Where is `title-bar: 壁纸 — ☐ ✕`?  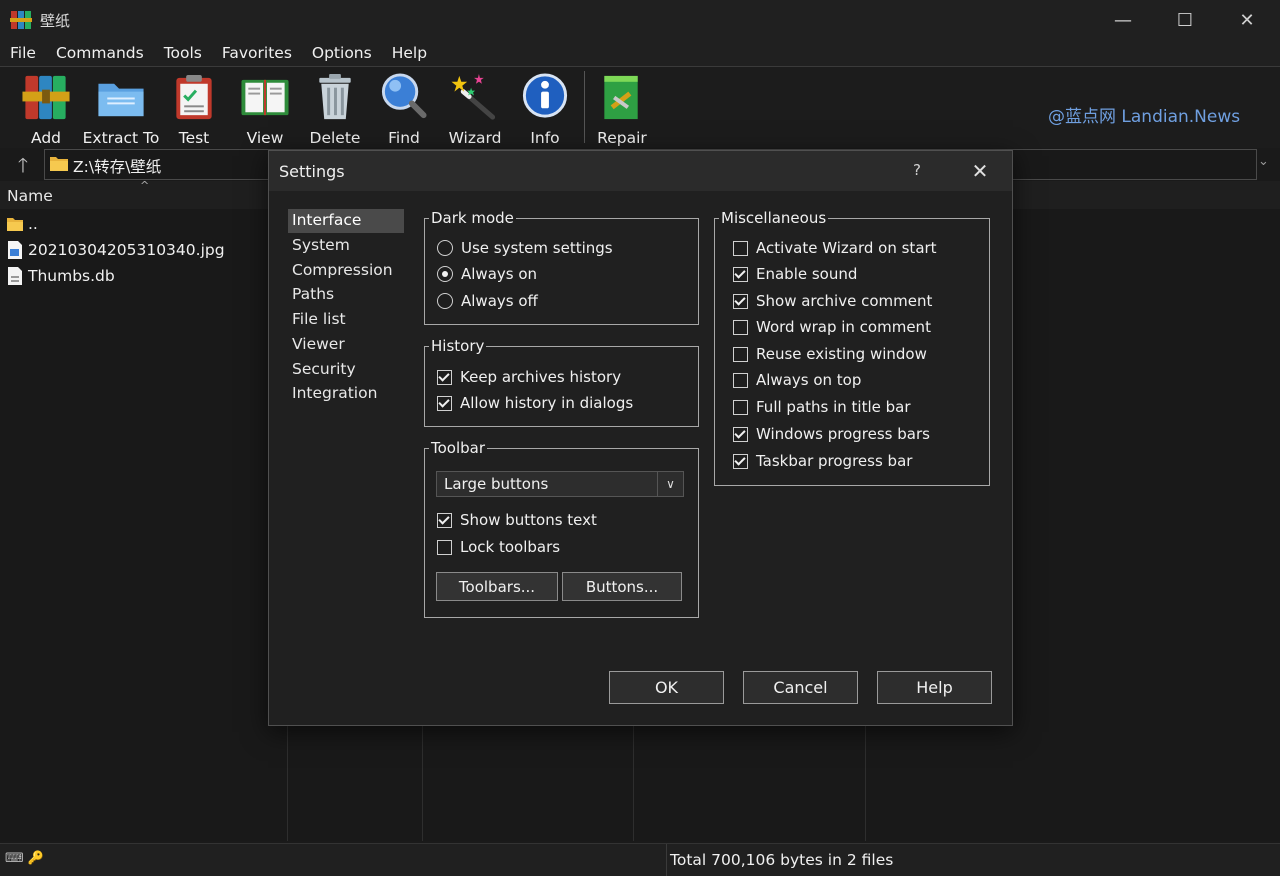 title-bar: 壁纸 — ☐ ✕ is located at coordinates (640, 20).